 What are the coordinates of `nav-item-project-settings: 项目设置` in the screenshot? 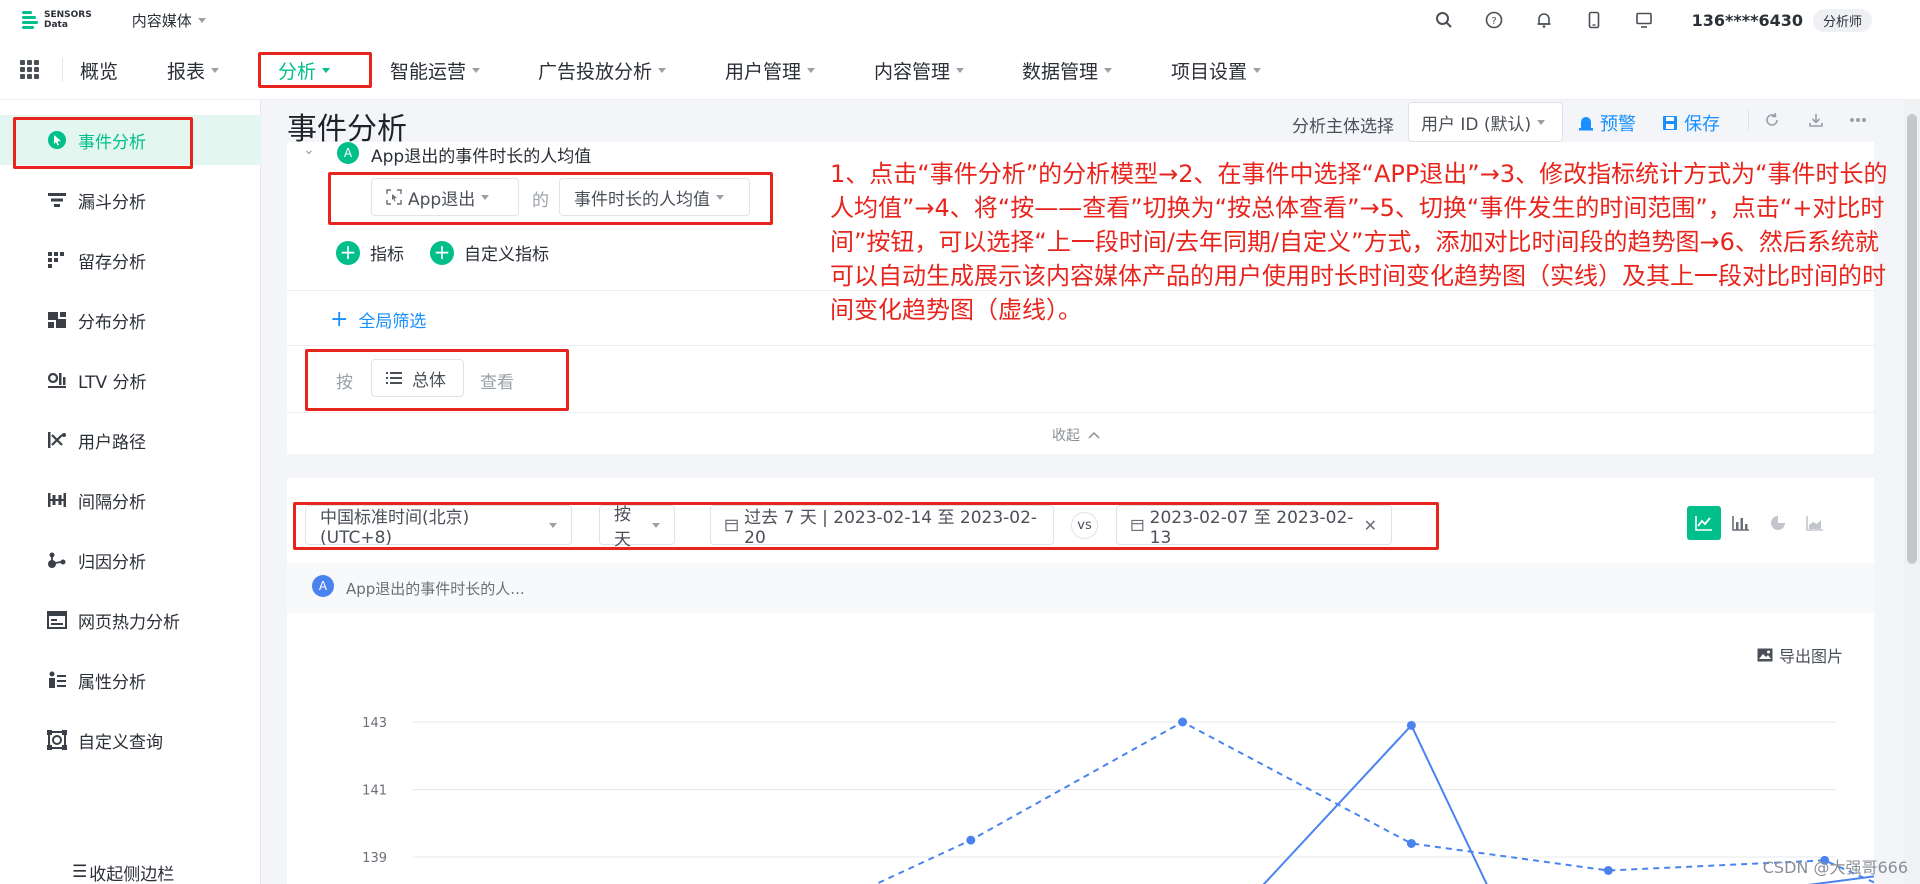 It's located at (1216, 70).